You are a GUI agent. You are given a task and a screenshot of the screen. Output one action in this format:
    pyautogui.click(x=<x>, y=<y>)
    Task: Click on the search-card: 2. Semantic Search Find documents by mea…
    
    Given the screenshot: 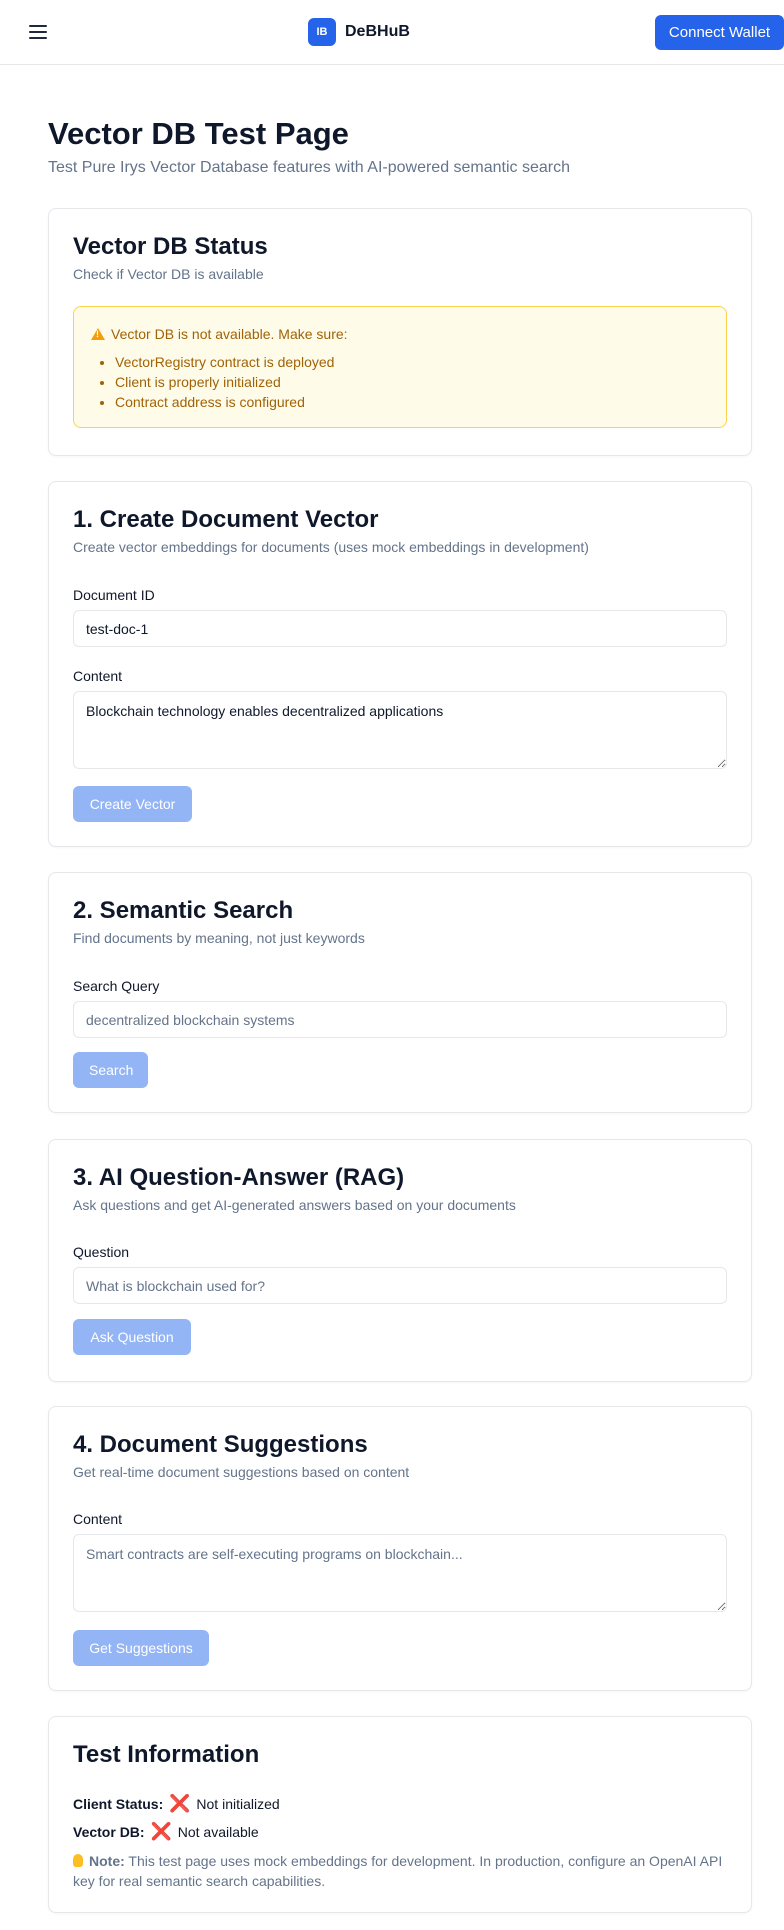 What is the action you would take?
    pyautogui.click(x=400, y=992)
    